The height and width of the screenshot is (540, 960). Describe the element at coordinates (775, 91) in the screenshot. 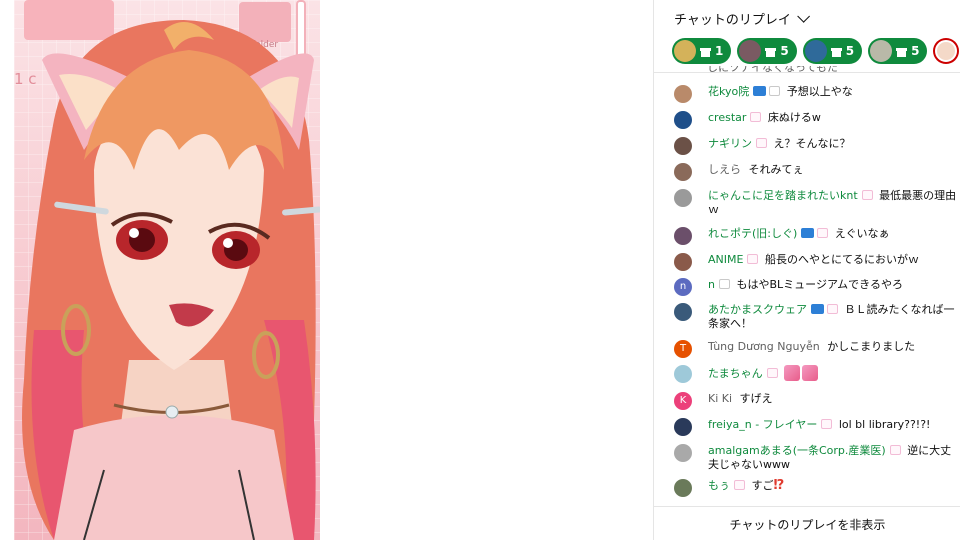

I see `moderator-badge-icon` at that location.